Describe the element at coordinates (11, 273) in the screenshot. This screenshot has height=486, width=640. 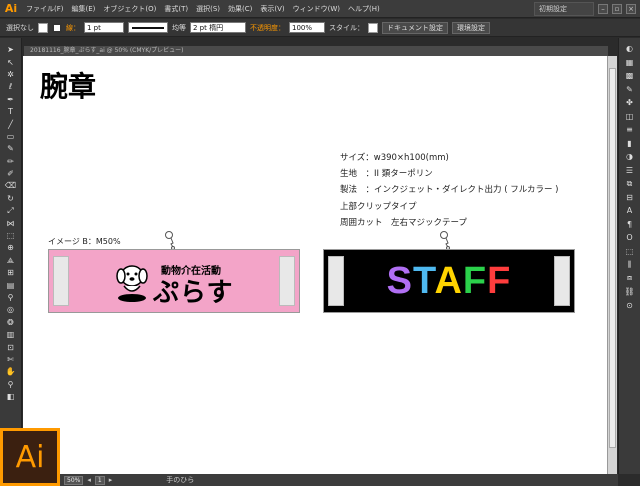
I see `mesh-tool-icon: ⊞` at that location.